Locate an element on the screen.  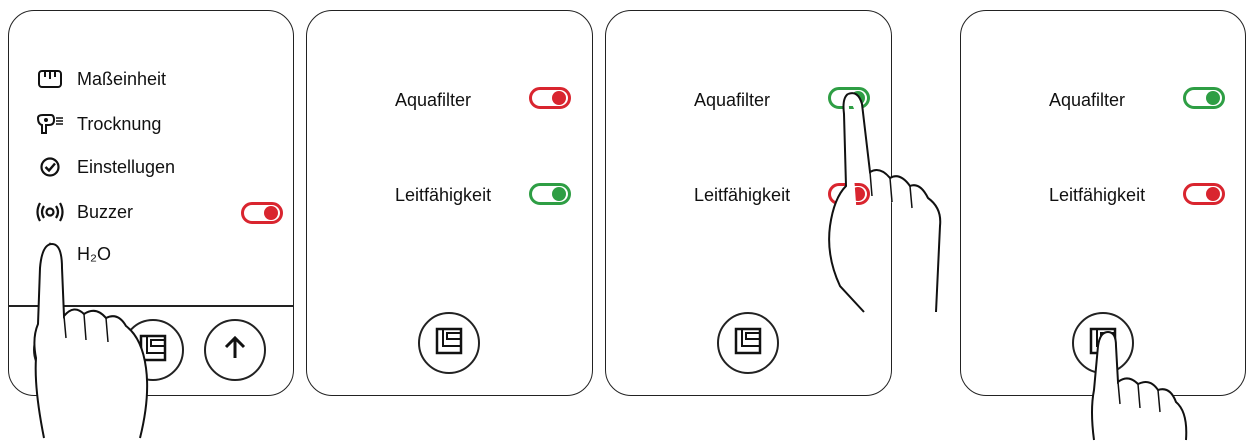
buzzer-toggle is located at coordinates (262, 213).